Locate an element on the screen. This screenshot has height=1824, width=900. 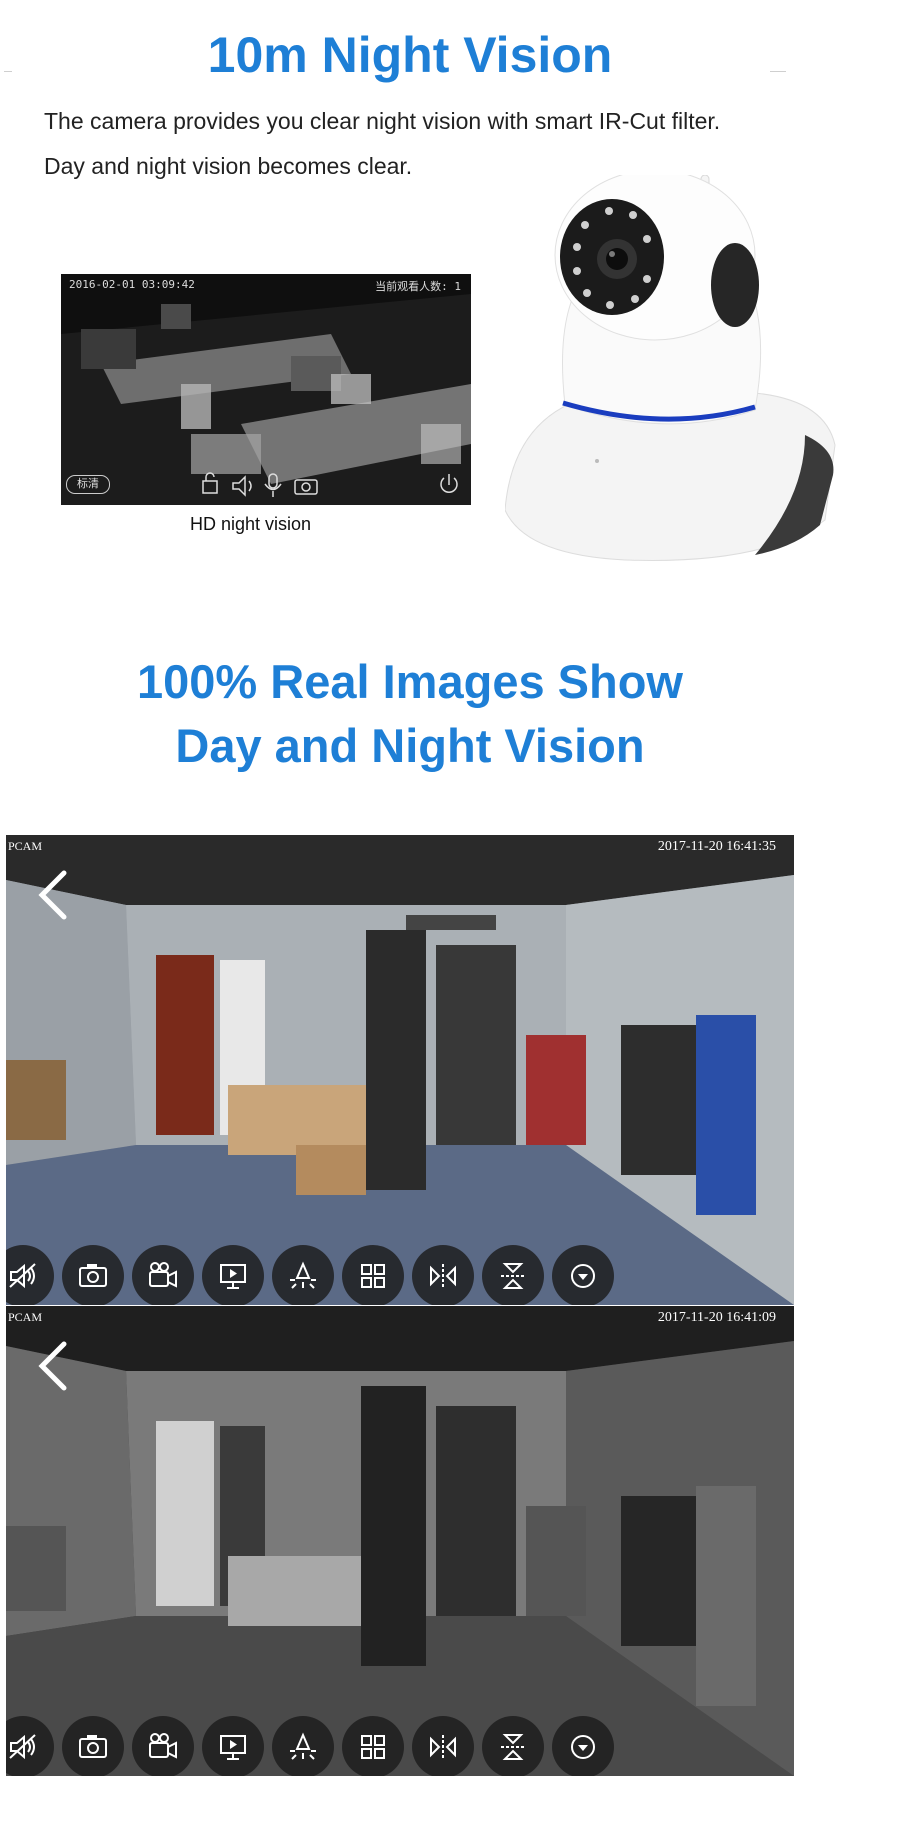
real-images-title-line-1: 100% Real Images Show is located at coordinates (410, 681).